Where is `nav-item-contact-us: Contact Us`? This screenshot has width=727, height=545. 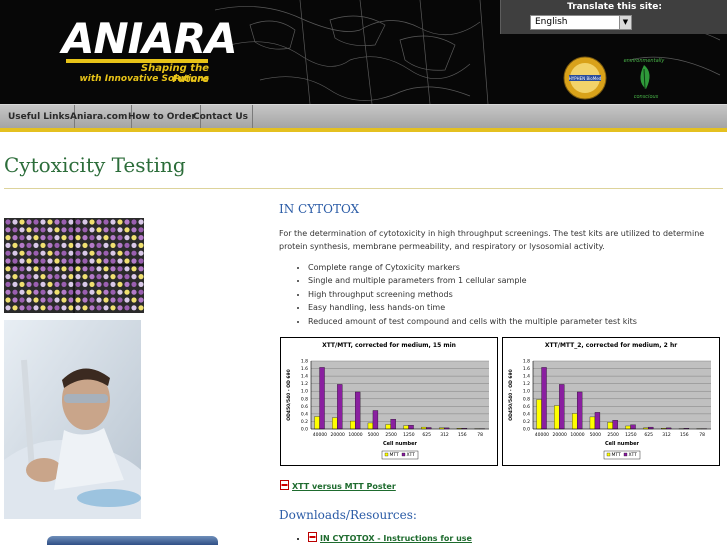 nav-item-contact-us: Contact Us is located at coordinates (221, 117).